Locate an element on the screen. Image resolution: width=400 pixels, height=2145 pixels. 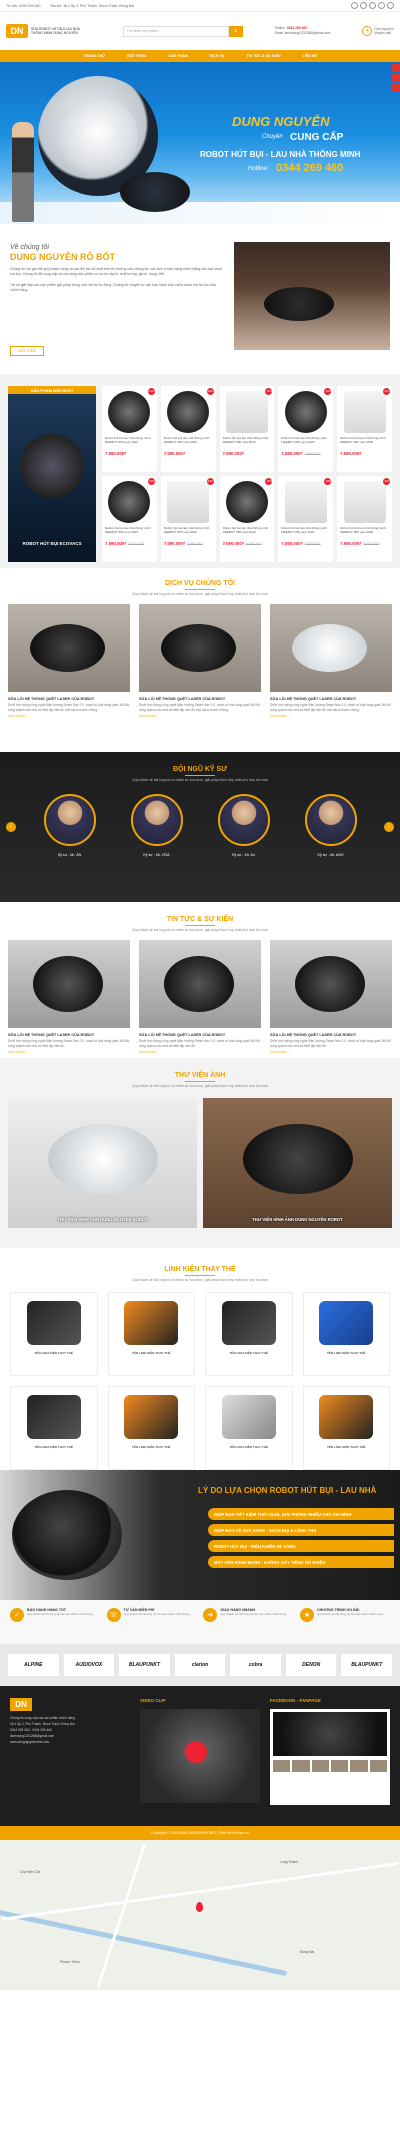
search-button: ⌕ is located at coordinates (235, 31).